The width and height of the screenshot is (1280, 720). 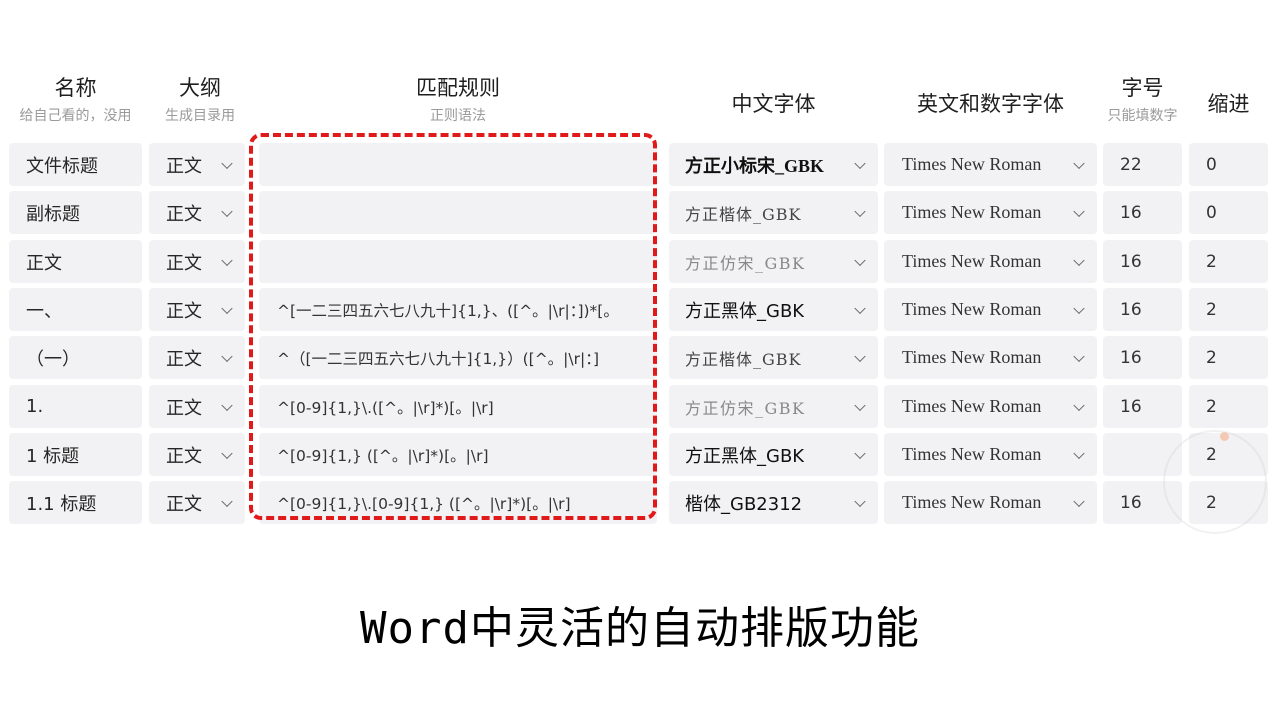 What do you see at coordinates (438, 358) in the screenshot?
I see `rule-input-value: ^（[一二三四五六七八九十]{1,}）([^。|\r|：]` at bounding box center [438, 358].